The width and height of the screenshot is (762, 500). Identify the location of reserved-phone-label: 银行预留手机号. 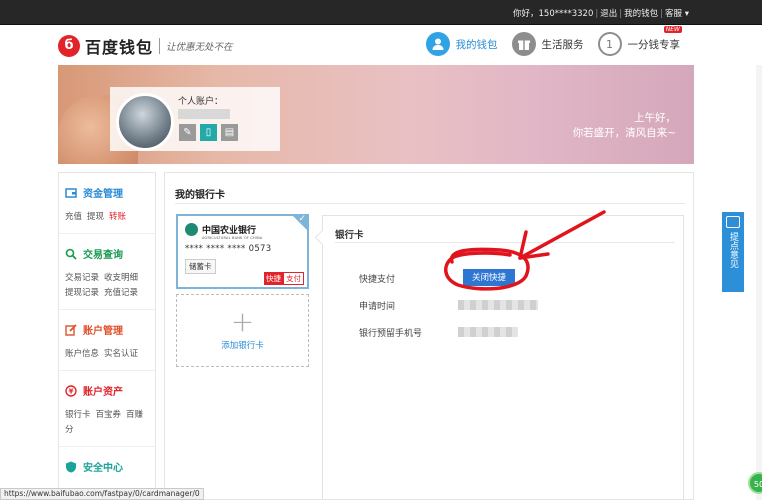
(391, 334).